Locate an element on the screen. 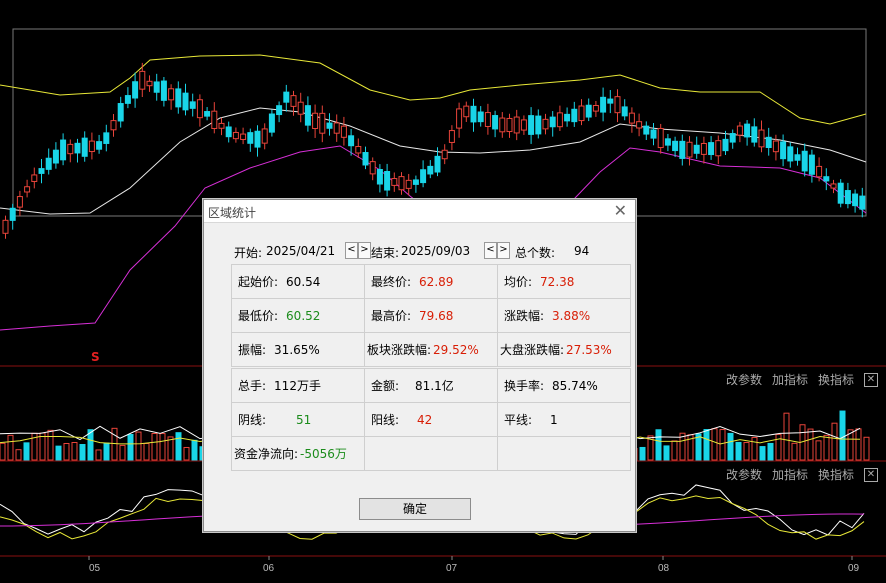 This screenshot has height=583, width=886. close-panel-icon-2: ✕ is located at coordinates (871, 474).